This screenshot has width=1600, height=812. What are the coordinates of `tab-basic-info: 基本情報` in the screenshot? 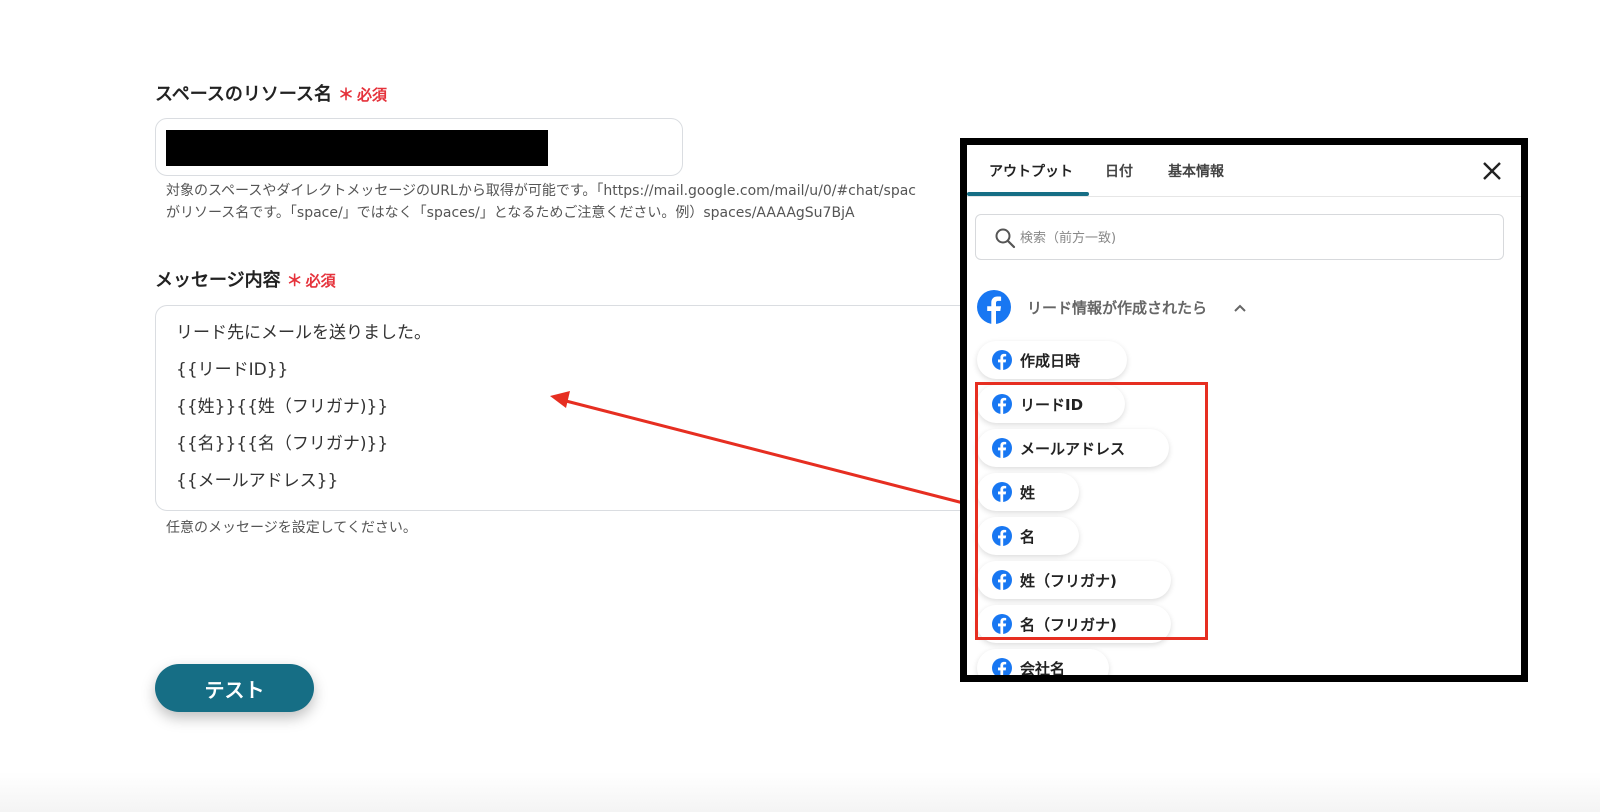 It's located at (1196, 171).